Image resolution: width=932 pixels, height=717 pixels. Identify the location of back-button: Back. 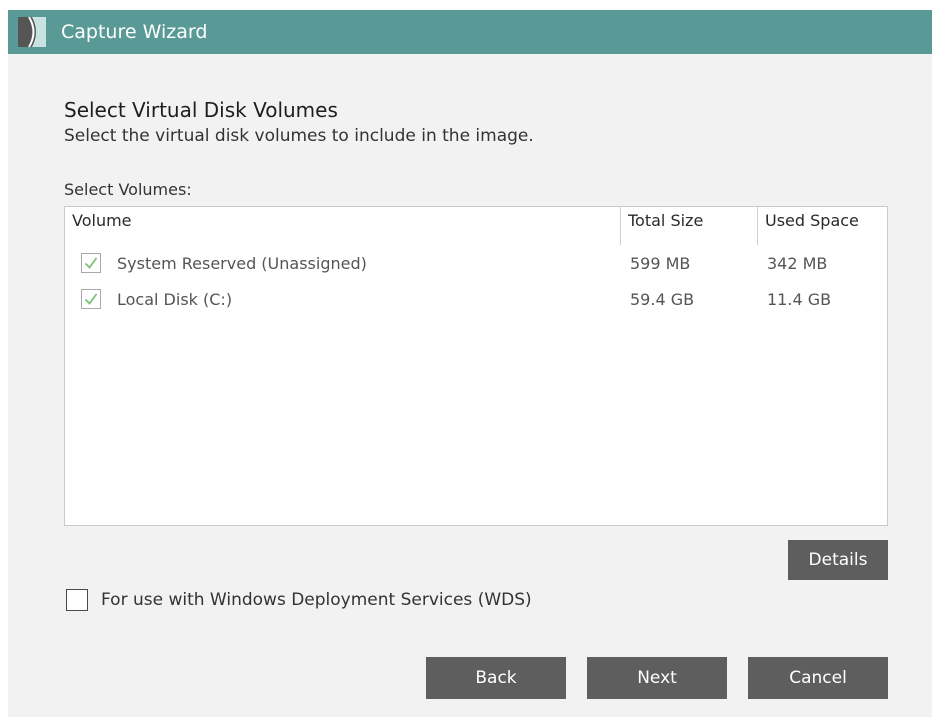
(496, 678).